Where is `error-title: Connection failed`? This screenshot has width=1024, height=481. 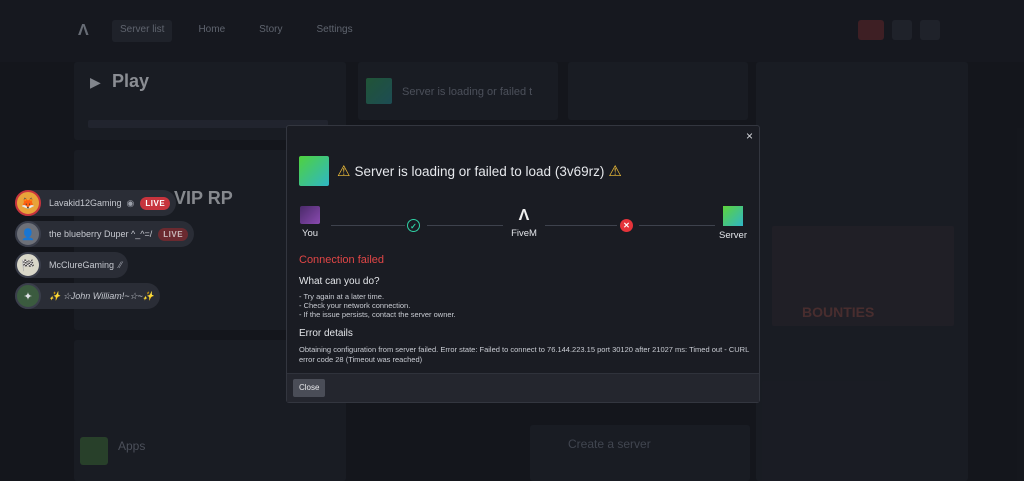
error-title: Connection failed is located at coordinates (342, 260).